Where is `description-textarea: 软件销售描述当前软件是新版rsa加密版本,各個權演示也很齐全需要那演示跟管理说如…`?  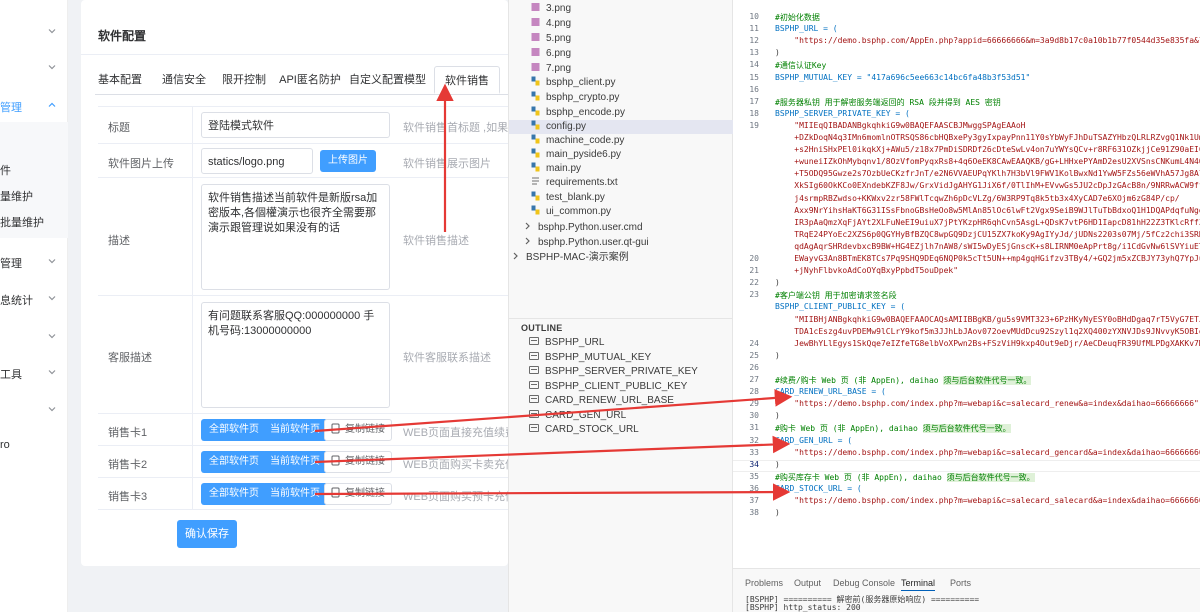 description-textarea: 软件销售描述当前软件是新版rsa加密版本,各個權演示也很齐全需要那演示跟管理说如… is located at coordinates (295, 237).